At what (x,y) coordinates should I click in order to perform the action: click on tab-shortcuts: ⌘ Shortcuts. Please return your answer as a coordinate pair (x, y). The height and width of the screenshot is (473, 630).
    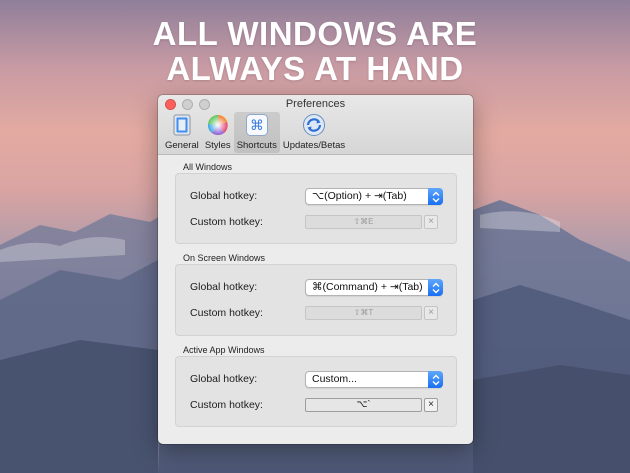
    Looking at the image, I should click on (256, 132).